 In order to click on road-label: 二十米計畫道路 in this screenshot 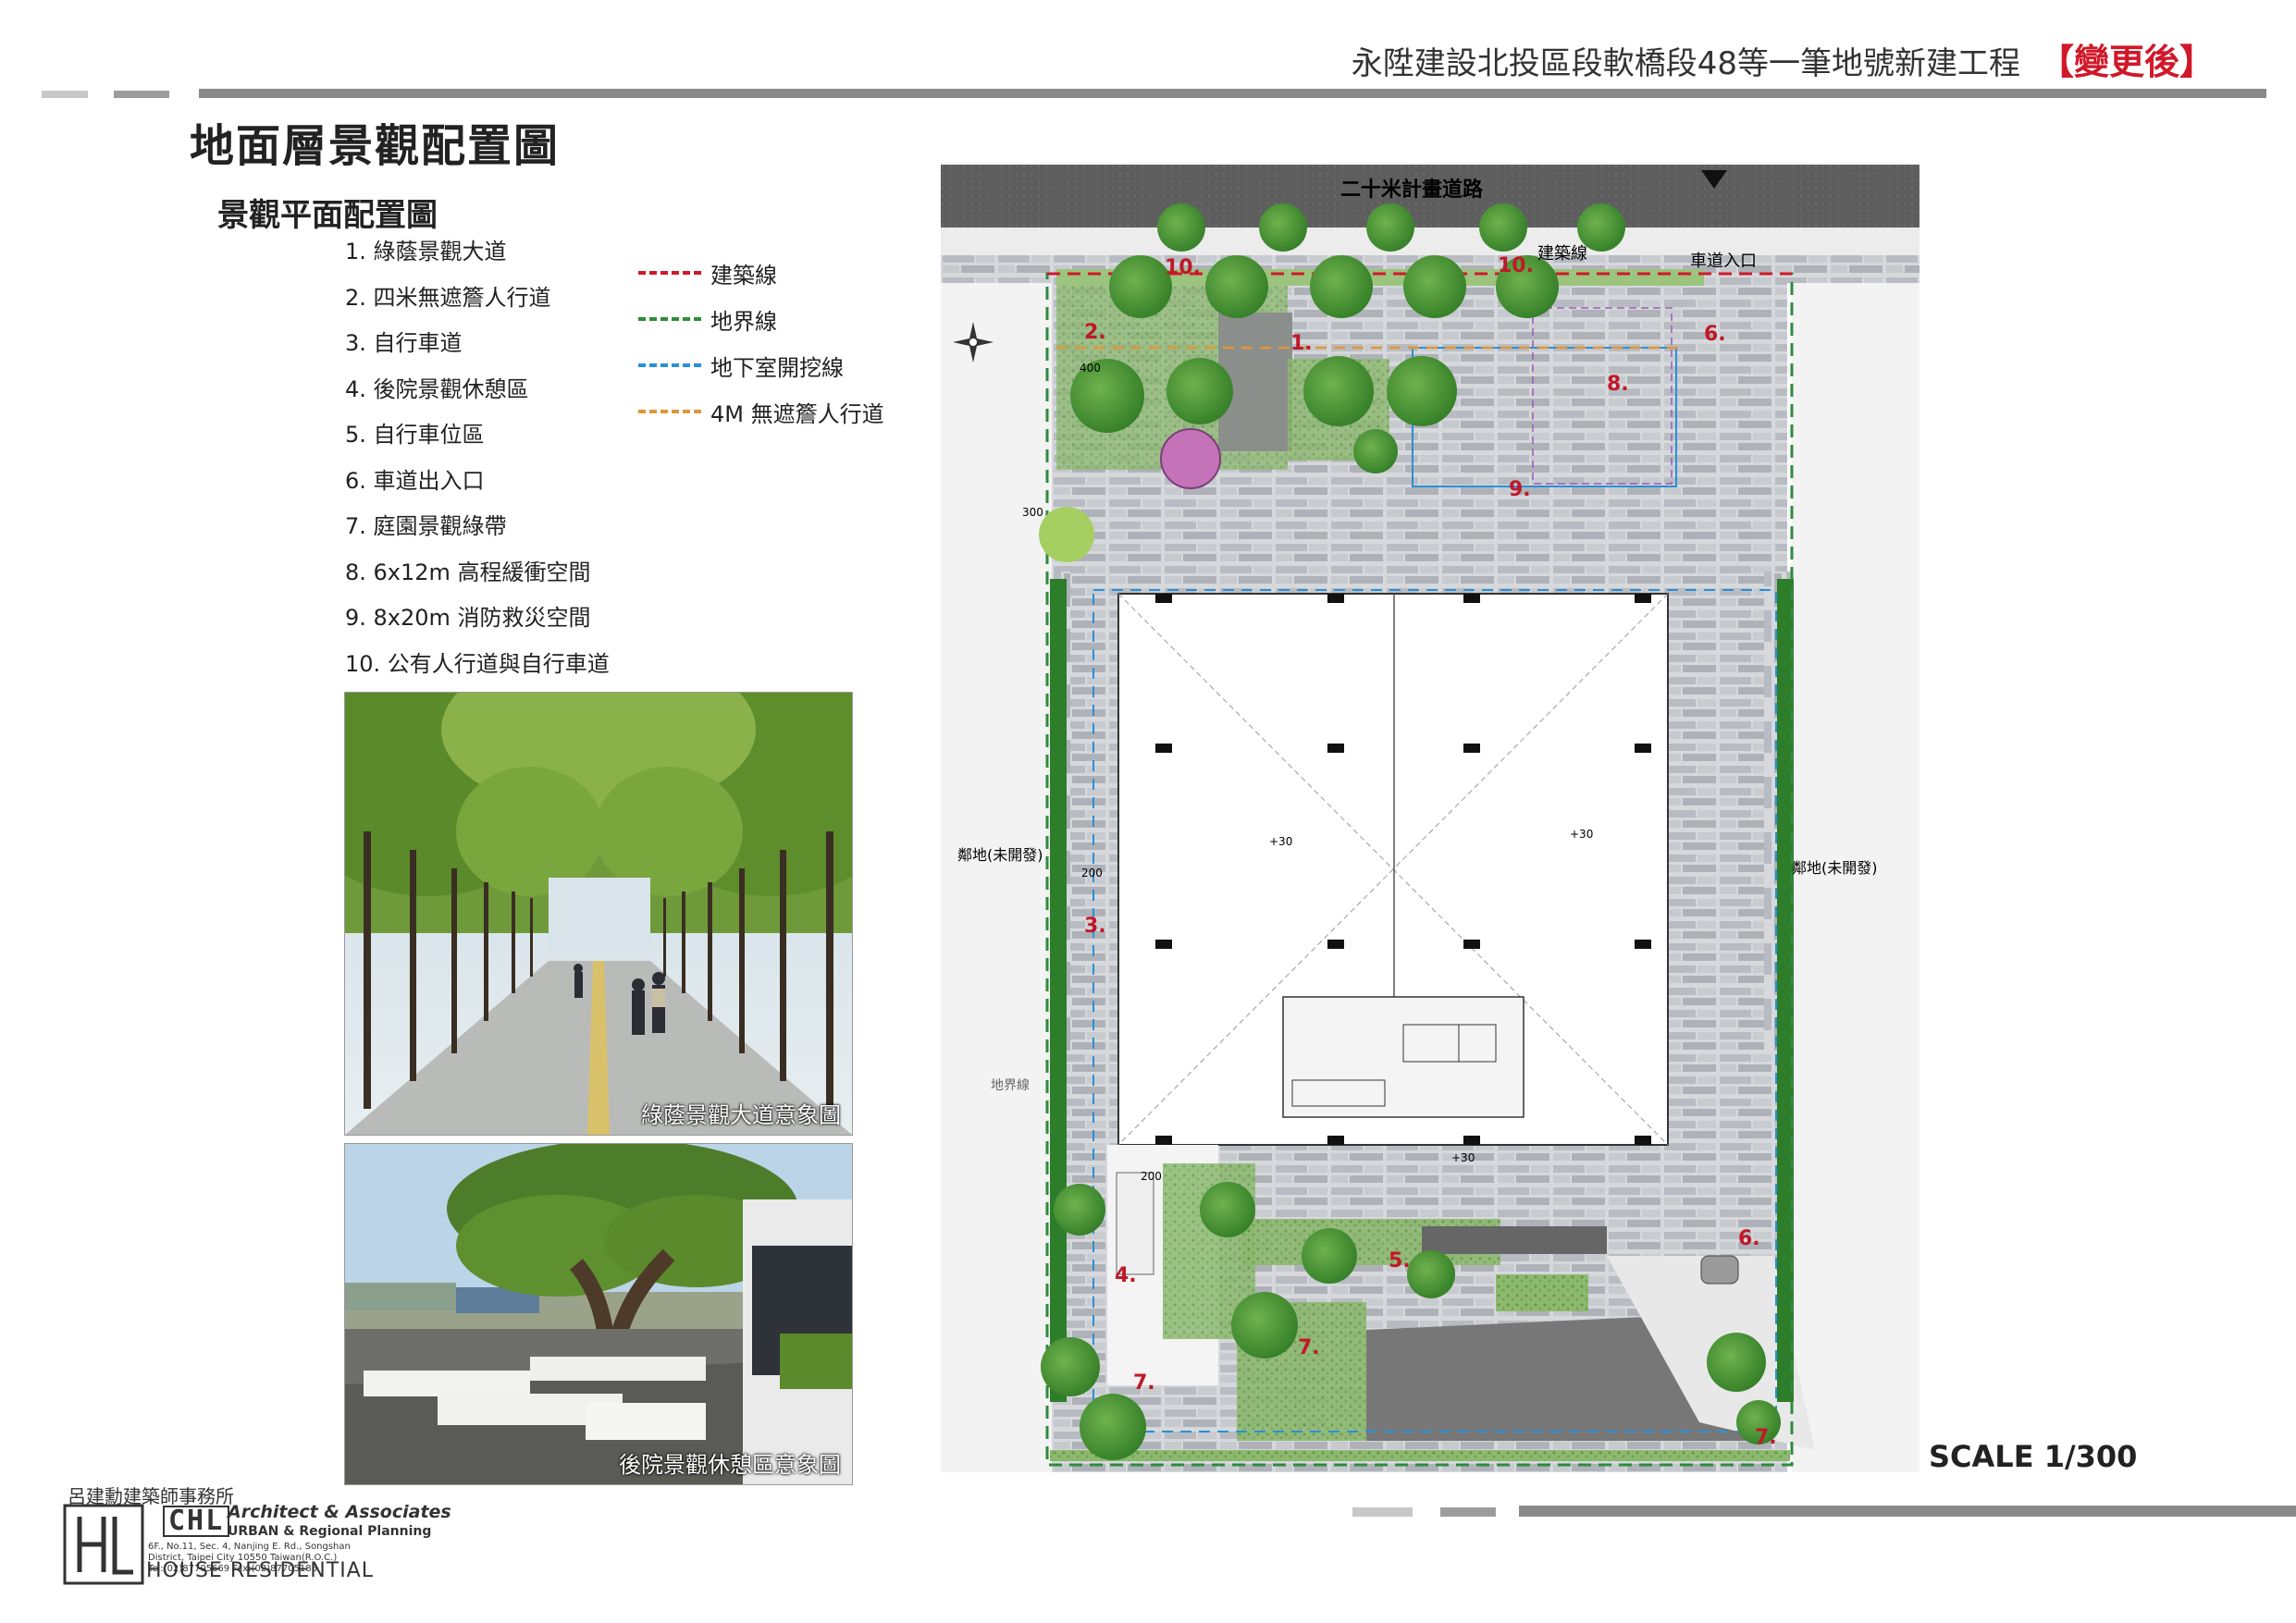, I will do `click(1412, 190)`.